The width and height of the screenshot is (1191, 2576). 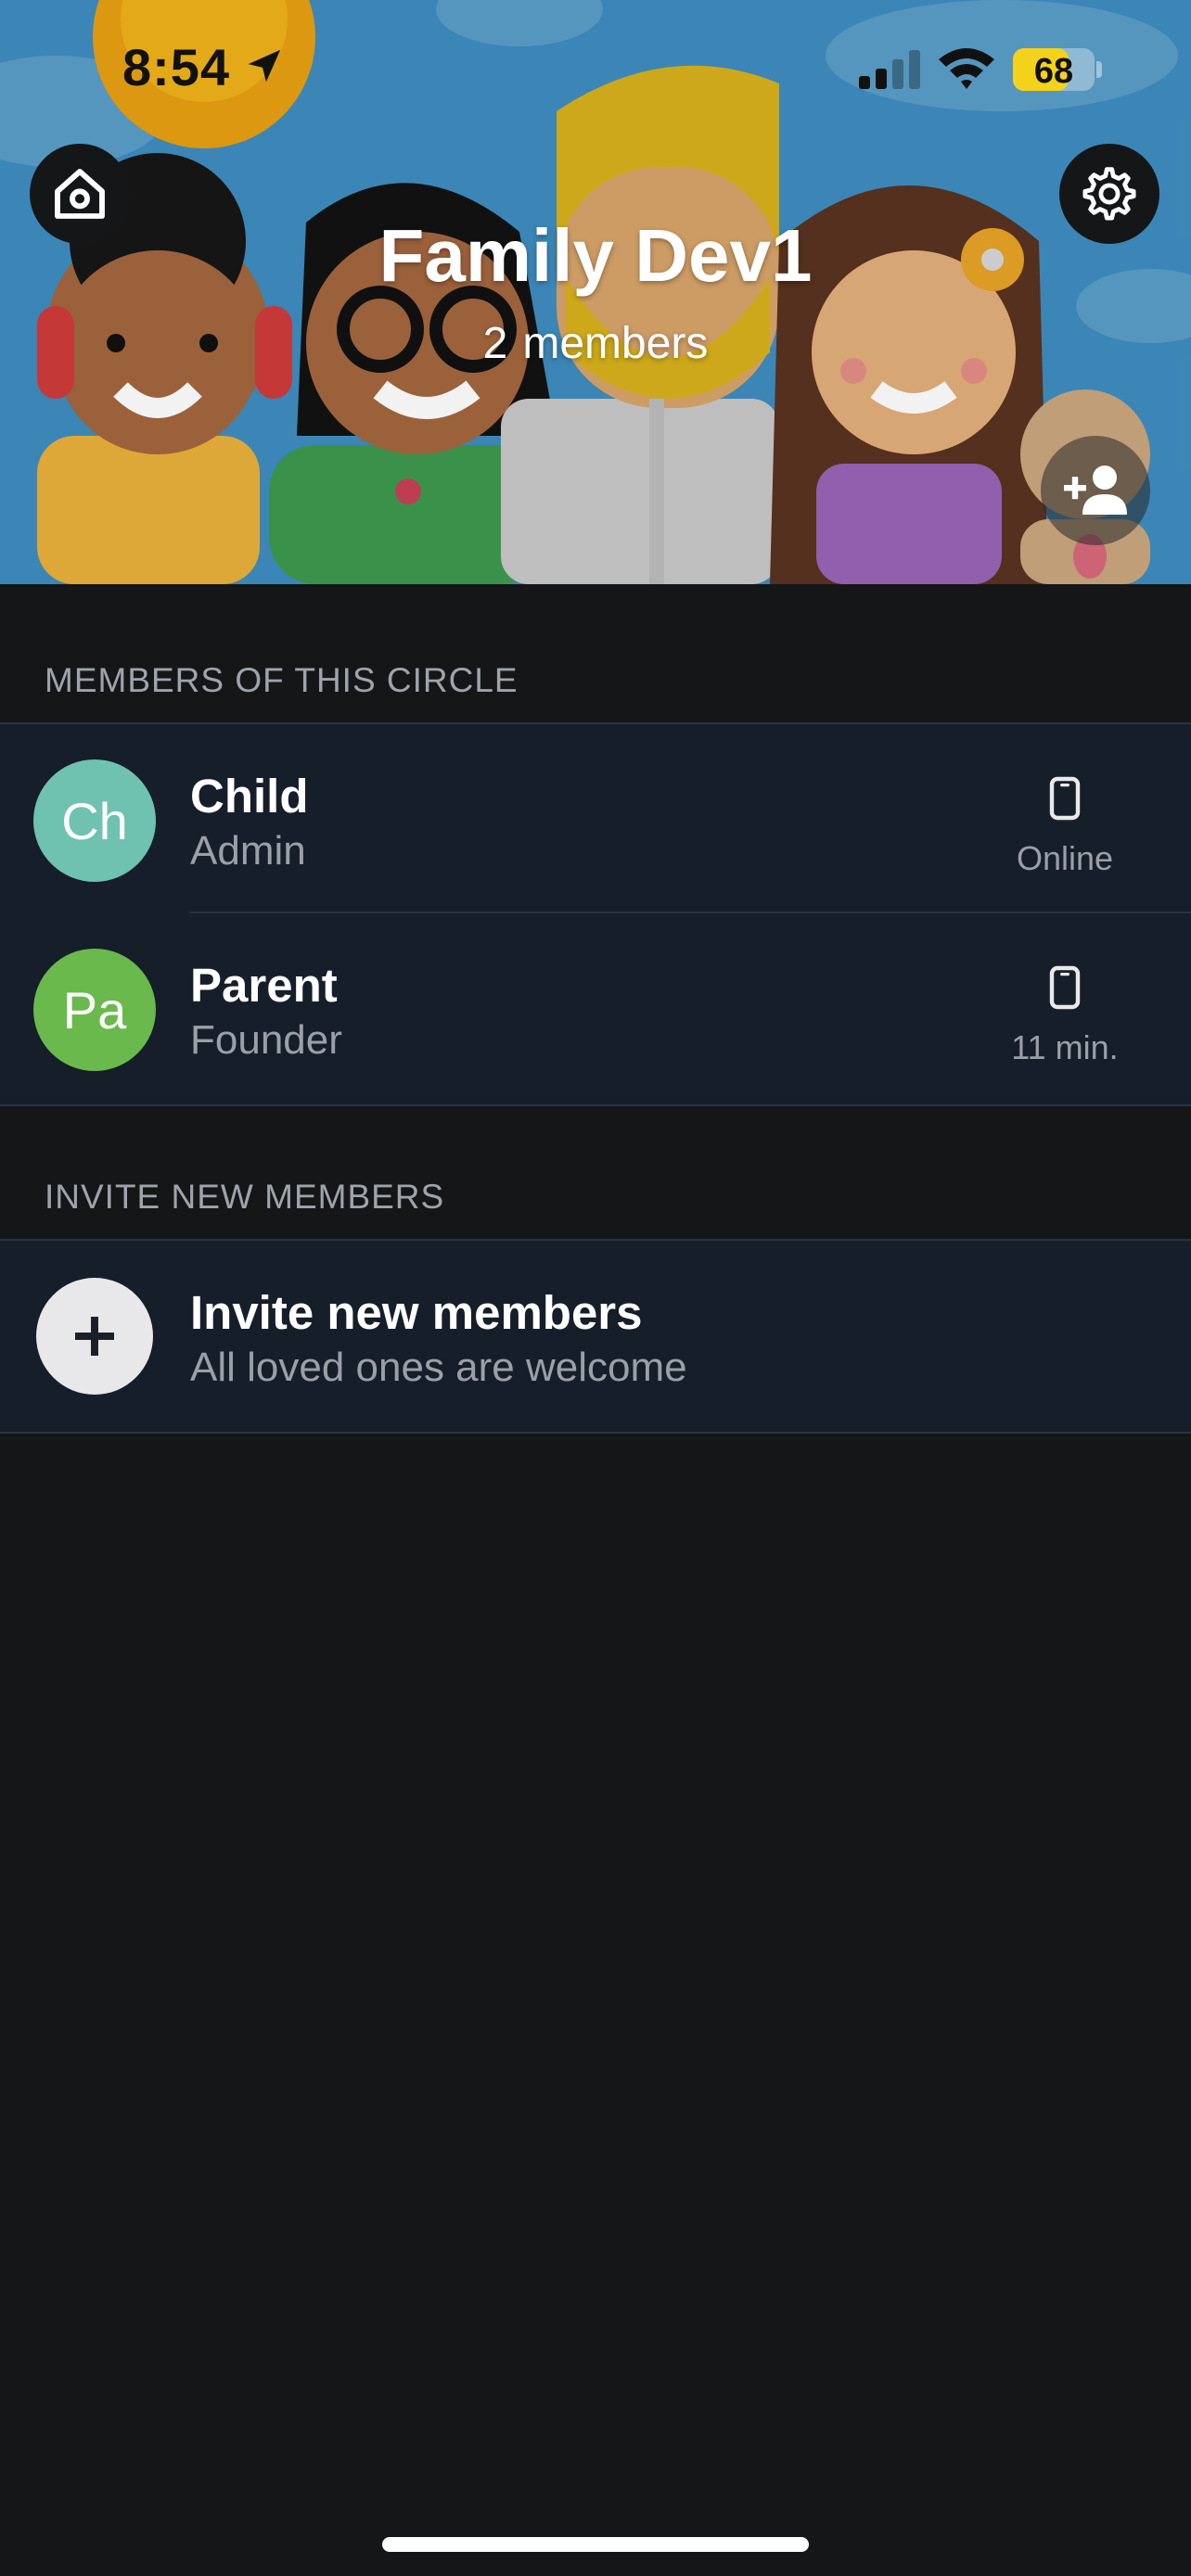 I want to click on home-indicator, so click(x=595, y=2544).